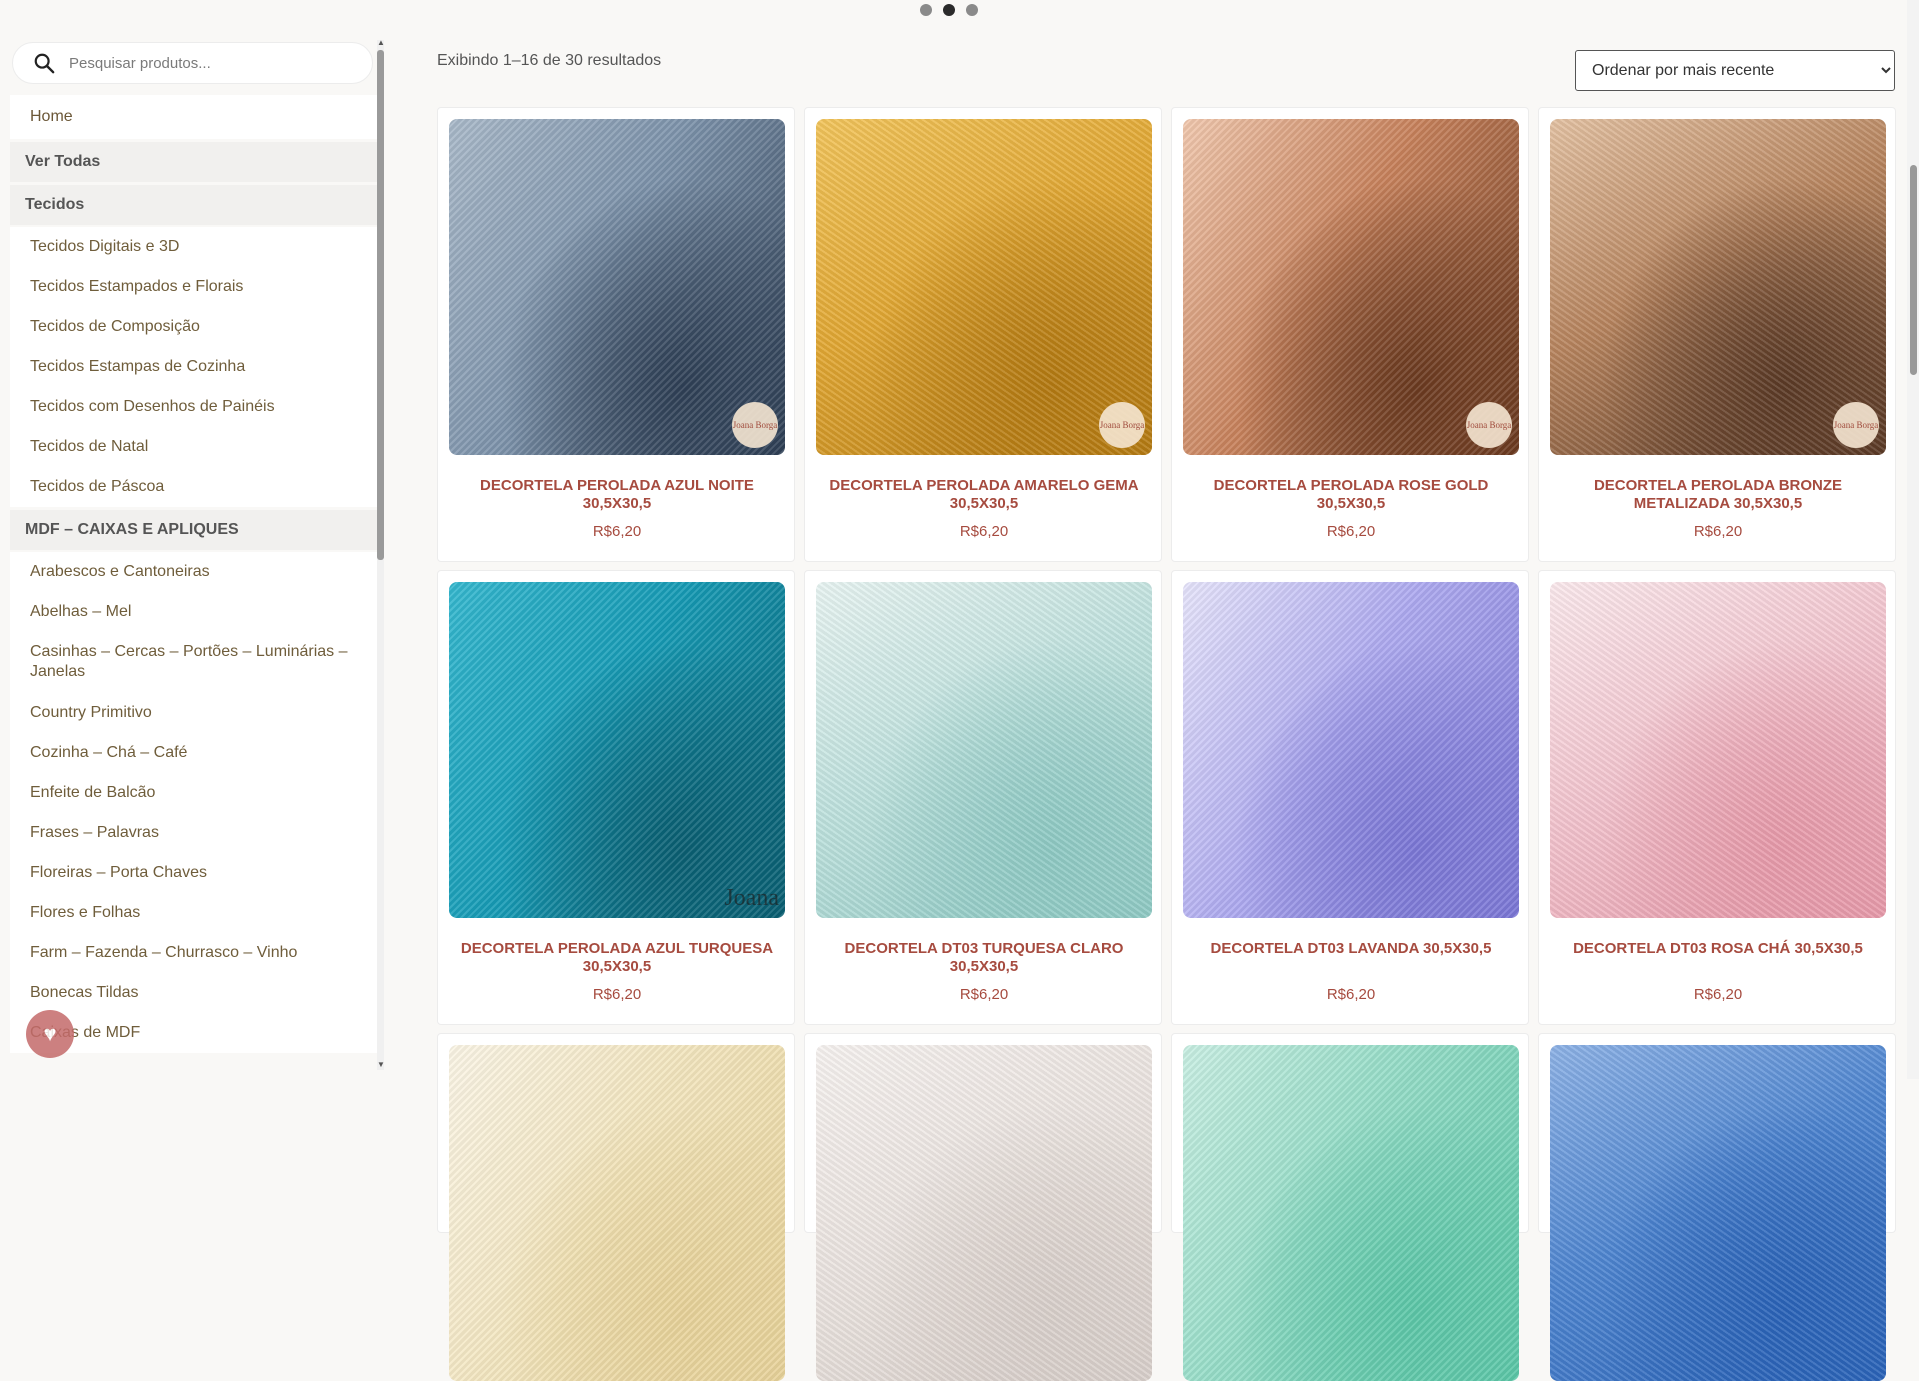 This screenshot has height=1381, width=1919. What do you see at coordinates (381, 1064) in the screenshot?
I see `scroll-down-arrow-icon: ▼` at bounding box center [381, 1064].